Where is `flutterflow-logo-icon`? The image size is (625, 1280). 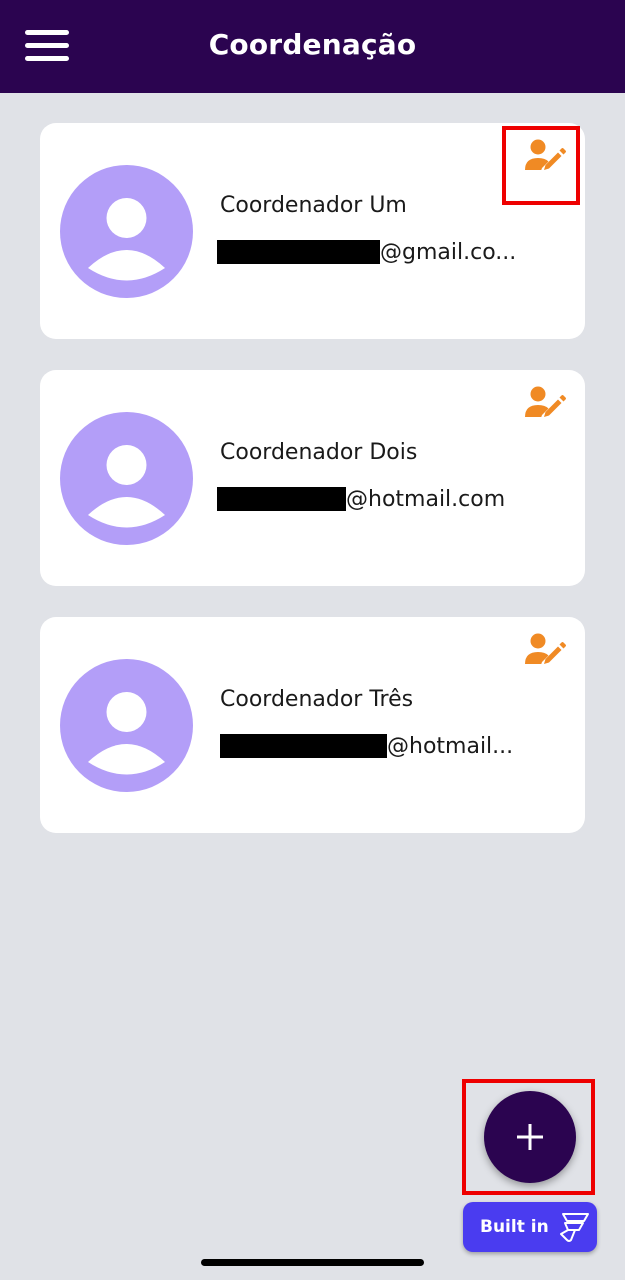 flutterflow-logo-icon is located at coordinates (574, 1227).